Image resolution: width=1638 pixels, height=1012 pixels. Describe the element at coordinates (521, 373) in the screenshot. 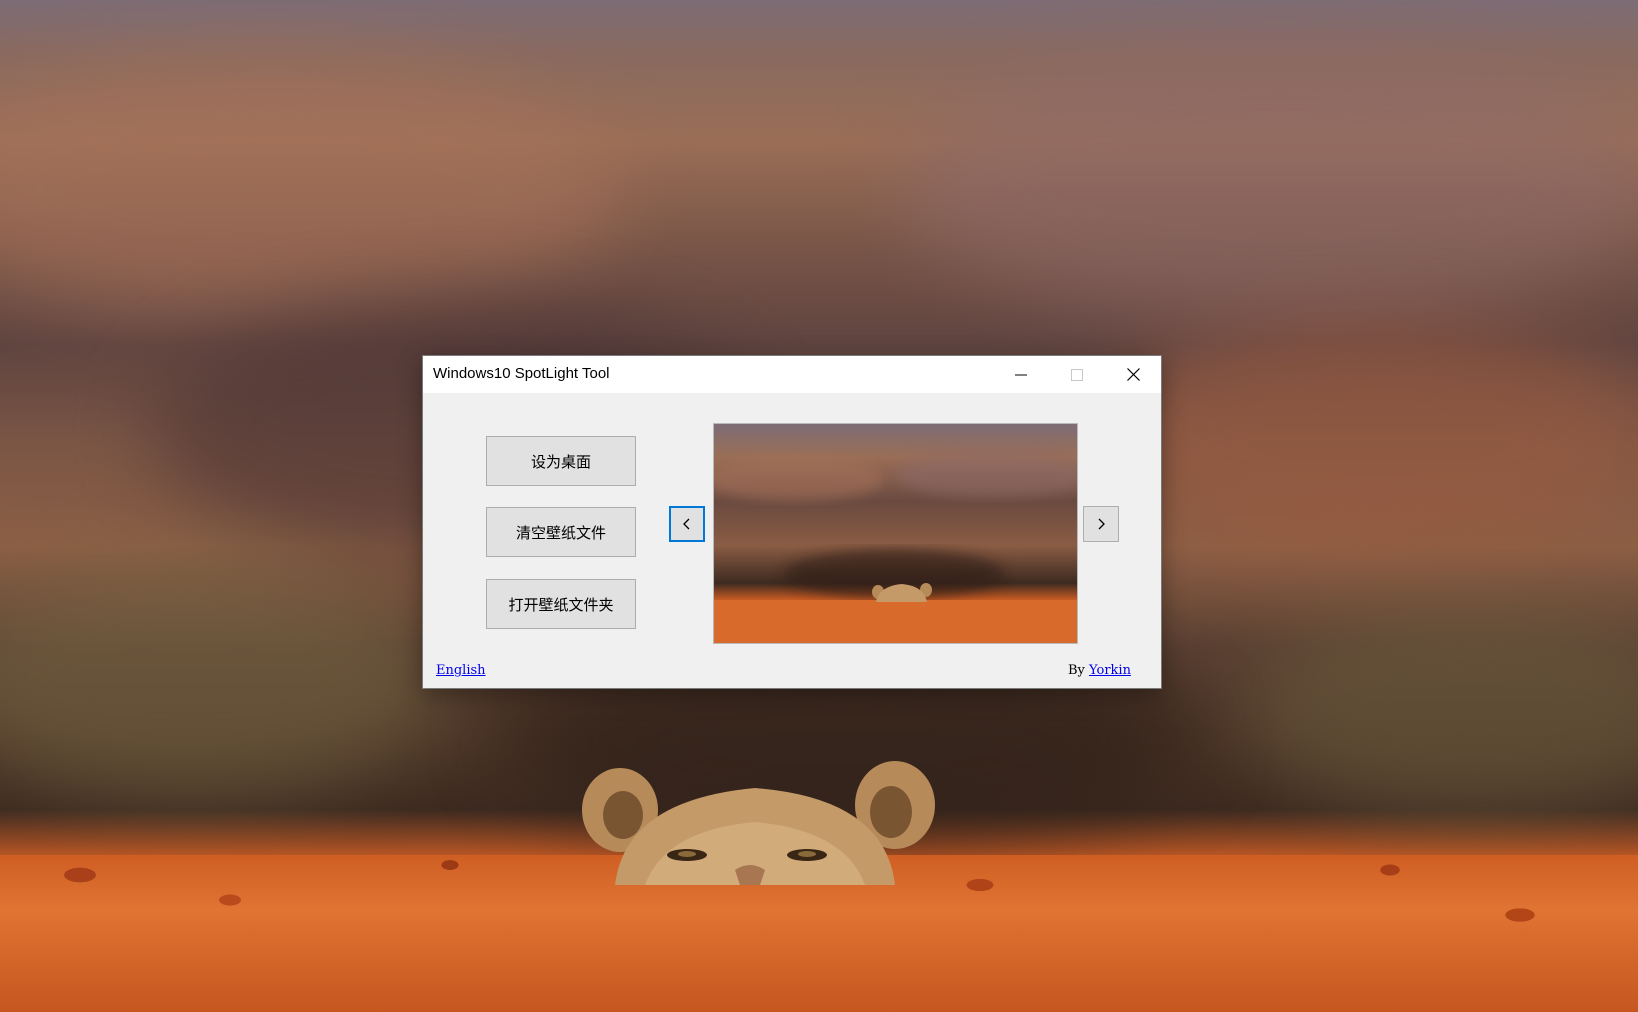

I see `window-title: Windows10 SpotLight Tool` at that location.